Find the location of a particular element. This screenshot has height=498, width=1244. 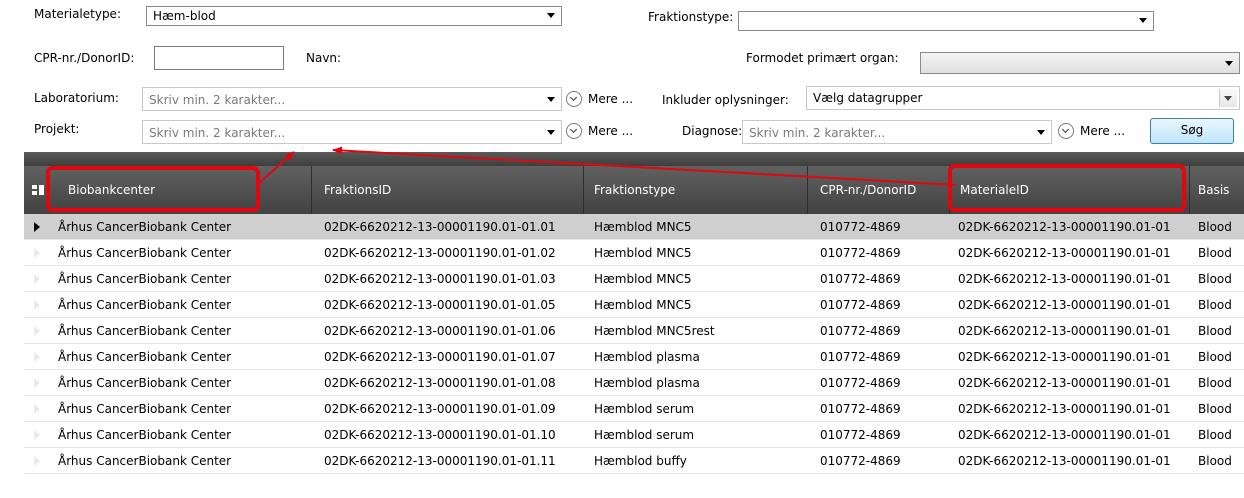

inkluder-select: Vælg datagrupper is located at coordinates (1023, 98).